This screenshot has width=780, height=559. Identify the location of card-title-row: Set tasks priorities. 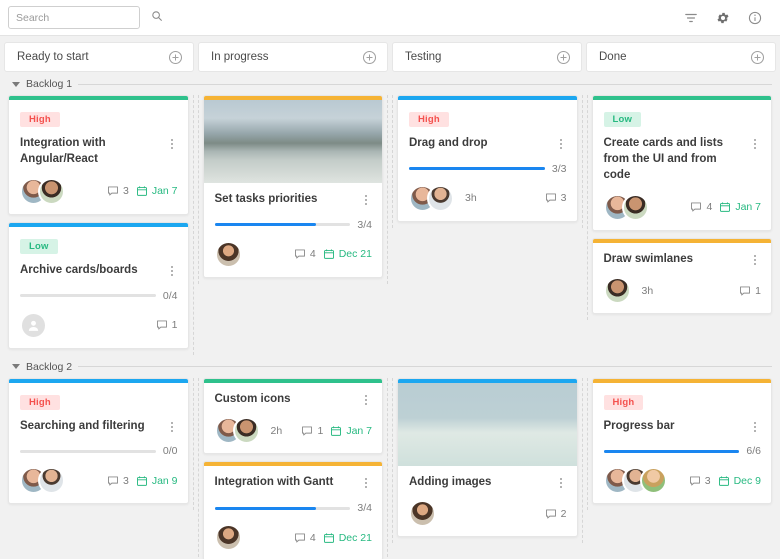
(294, 200).